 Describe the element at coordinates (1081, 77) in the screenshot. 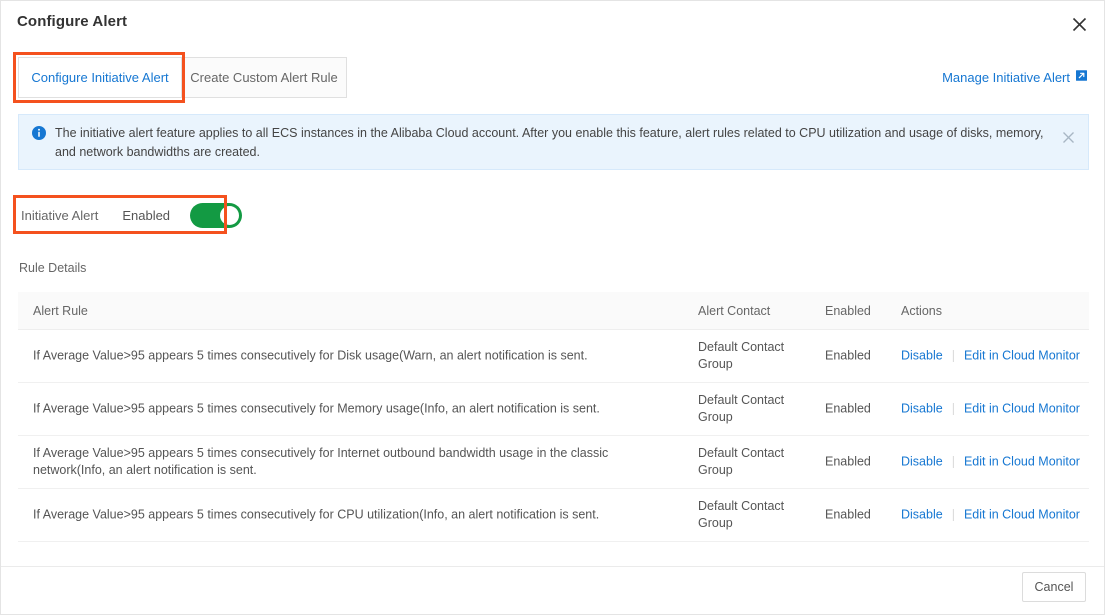

I see `external-link-icon` at that location.